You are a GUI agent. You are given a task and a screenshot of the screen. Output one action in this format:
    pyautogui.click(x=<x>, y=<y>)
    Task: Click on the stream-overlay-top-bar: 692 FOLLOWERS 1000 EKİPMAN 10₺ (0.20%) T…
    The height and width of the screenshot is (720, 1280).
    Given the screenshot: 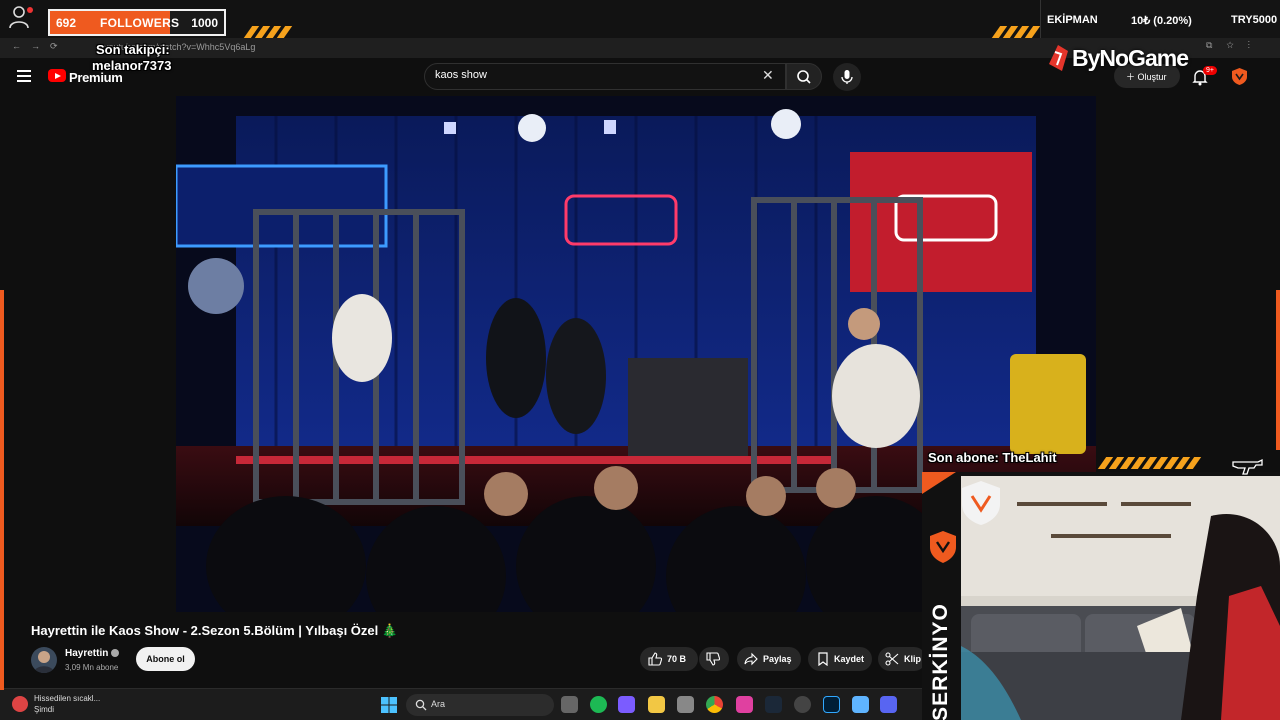 What is the action you would take?
    pyautogui.click(x=640, y=19)
    